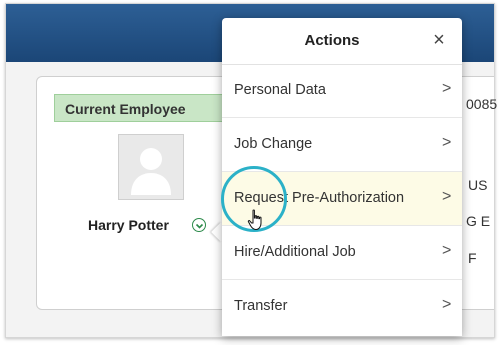 The height and width of the screenshot is (345, 501). What do you see at coordinates (342, 307) in the screenshot?
I see `menu-item-transfer: Transfer >` at bounding box center [342, 307].